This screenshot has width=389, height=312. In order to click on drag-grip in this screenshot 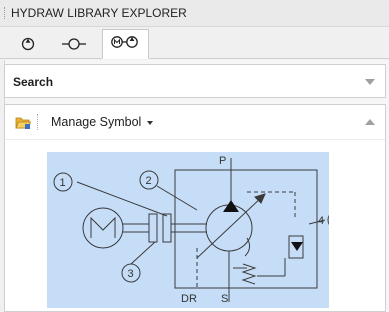, I will do `click(5, 13)`.